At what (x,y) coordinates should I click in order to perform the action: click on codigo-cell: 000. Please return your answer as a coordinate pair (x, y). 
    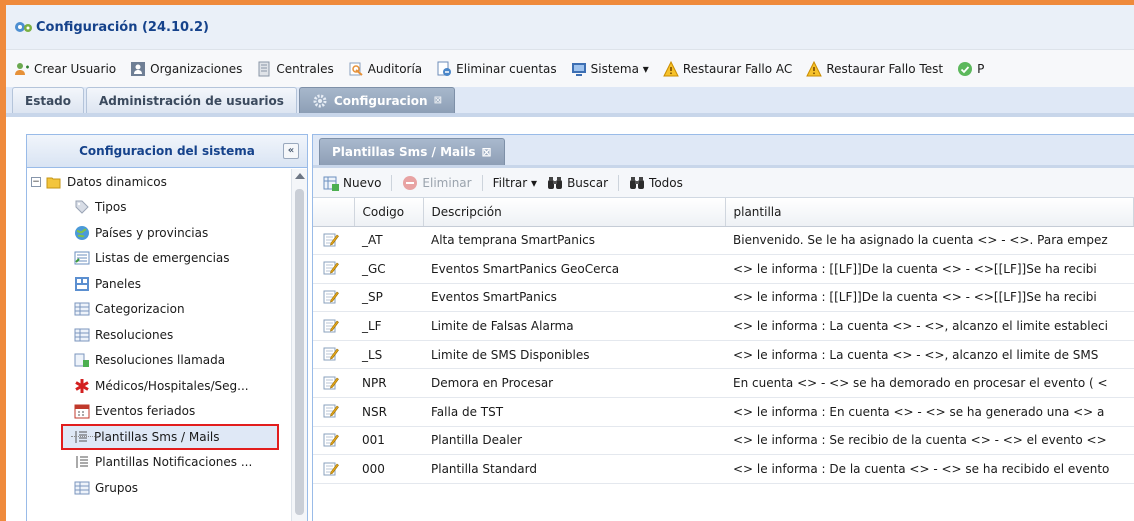
    Looking at the image, I should click on (388, 469).